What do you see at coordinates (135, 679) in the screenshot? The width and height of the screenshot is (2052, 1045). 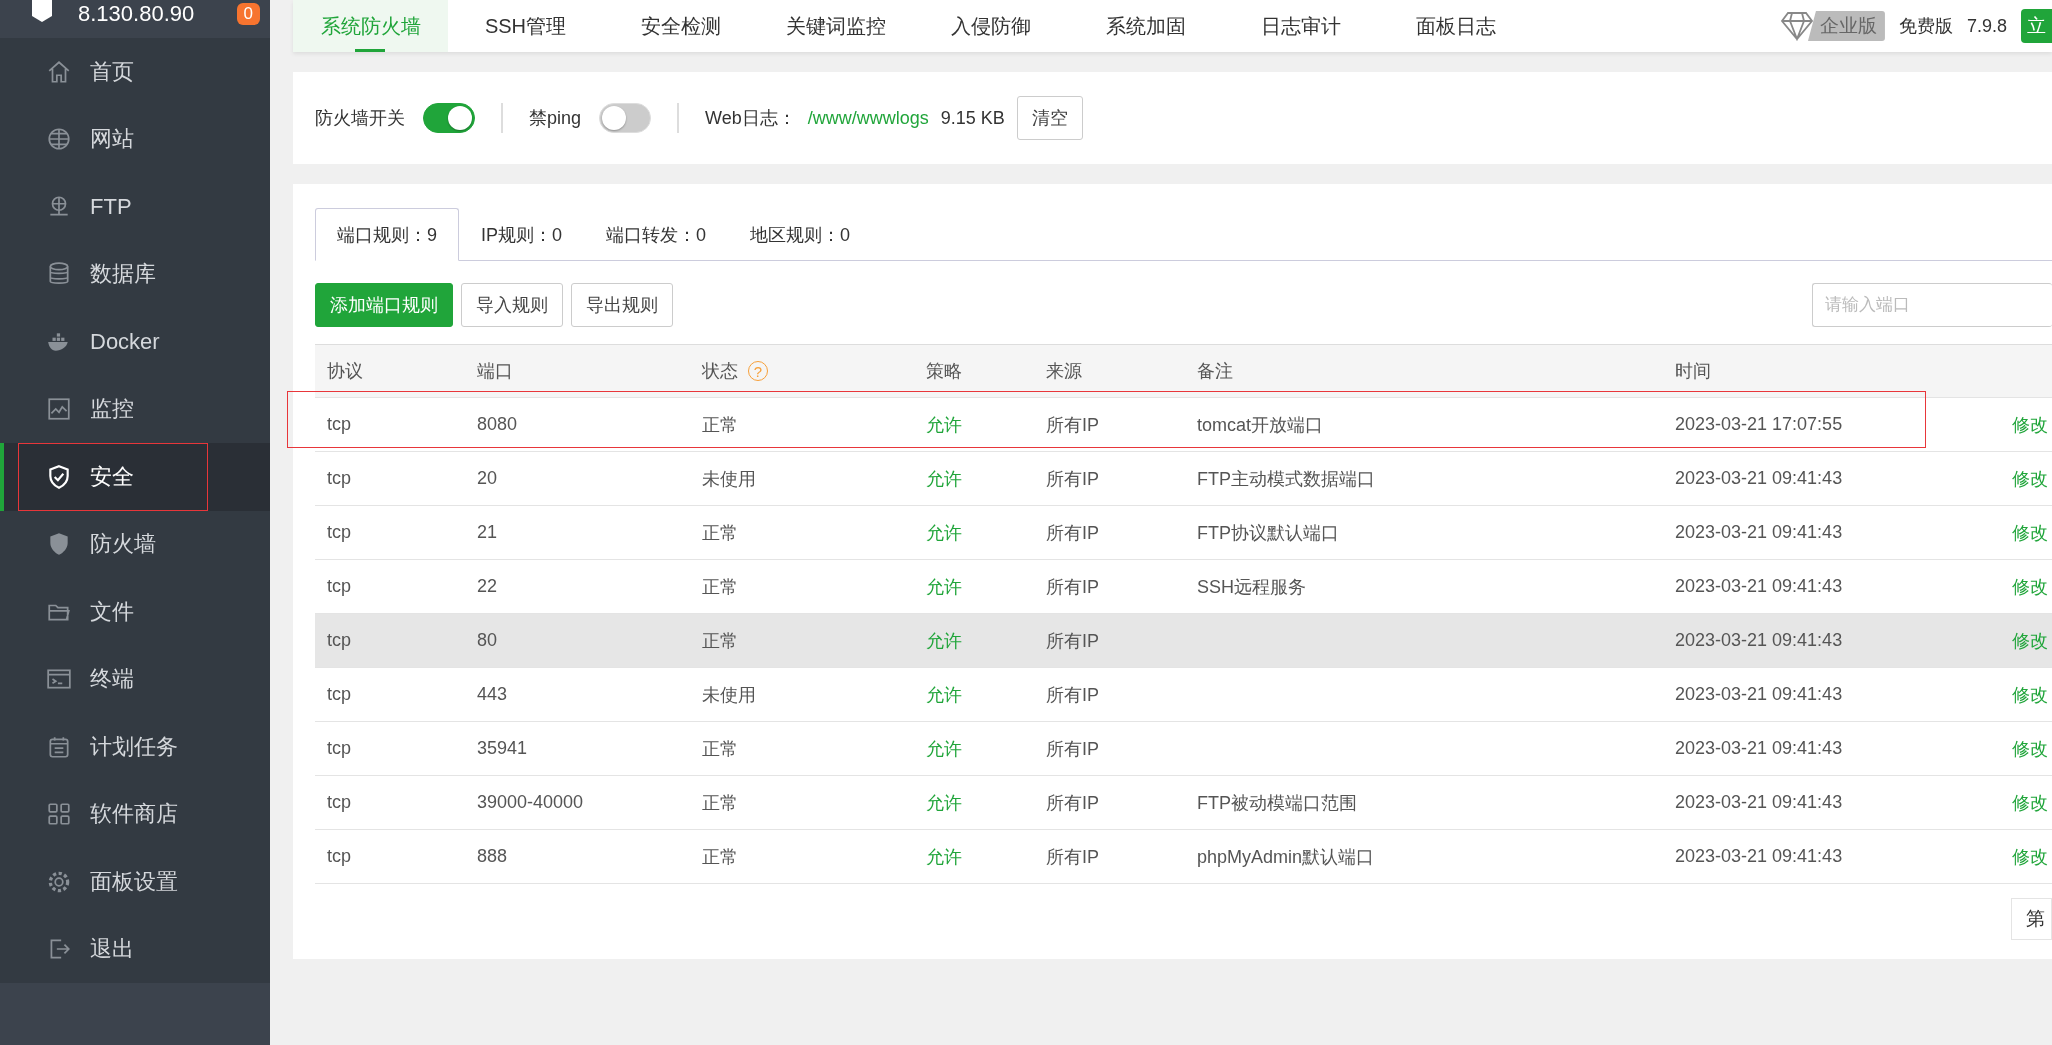 I see `sidebar-item: 终端` at bounding box center [135, 679].